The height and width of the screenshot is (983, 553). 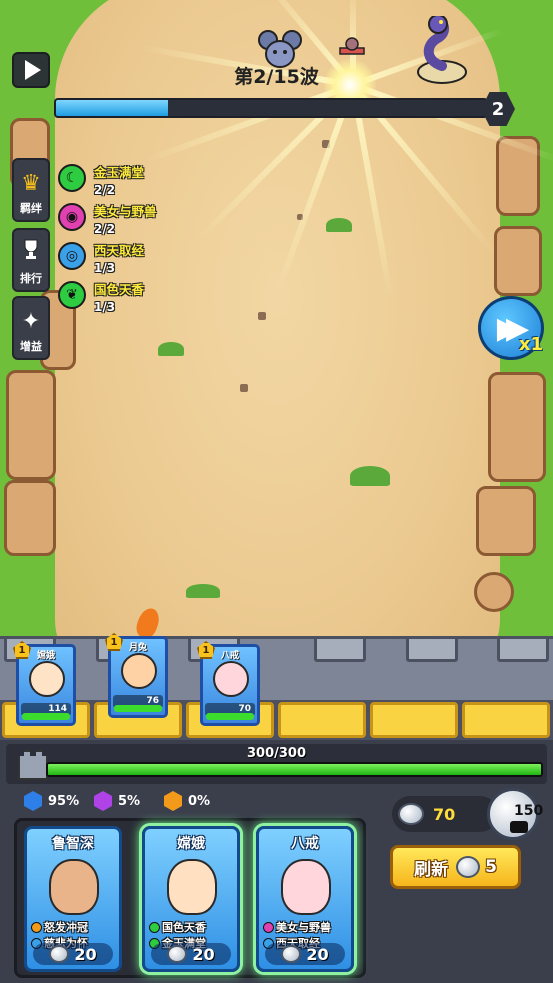 I want to click on odds-rare: 5%, so click(x=117, y=801).